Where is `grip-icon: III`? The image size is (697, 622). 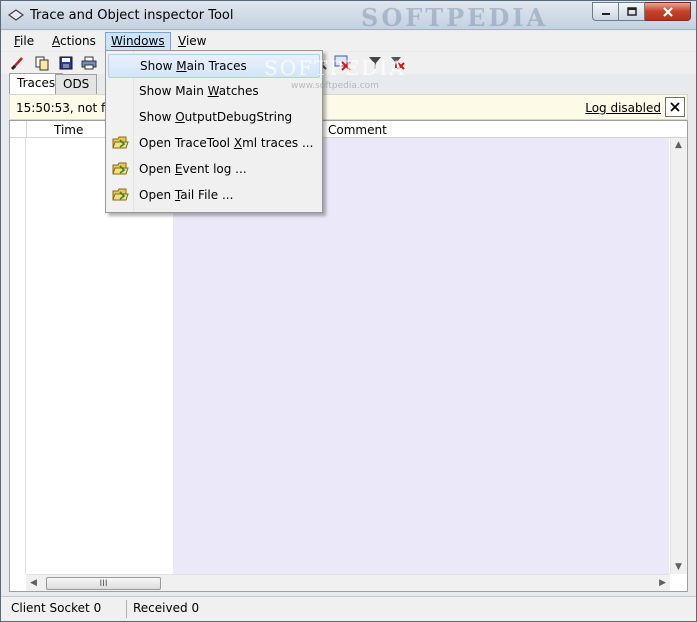
grip-icon: III is located at coordinates (103, 583).